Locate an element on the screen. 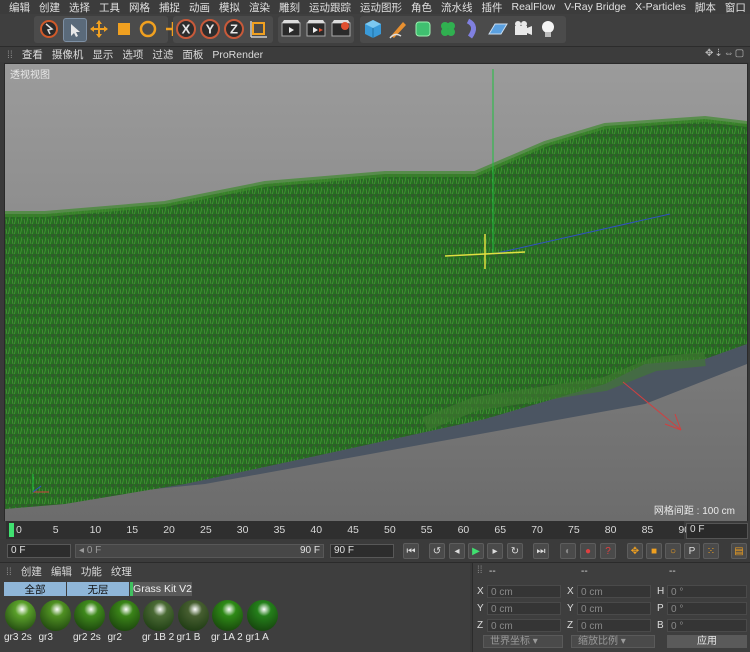 The image size is (750, 652). prev-frame-icon: ◂ is located at coordinates (457, 551).